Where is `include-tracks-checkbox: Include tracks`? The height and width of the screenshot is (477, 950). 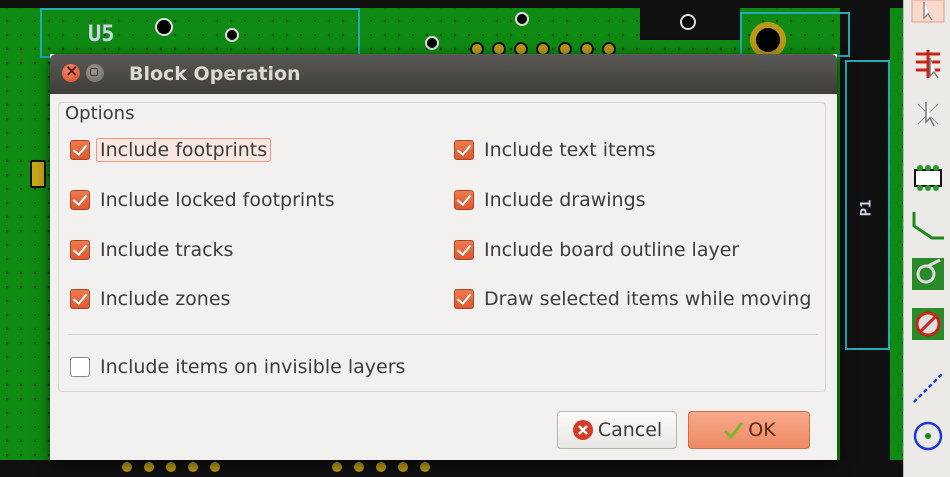
include-tracks-checkbox: Include tracks is located at coordinates (151, 250).